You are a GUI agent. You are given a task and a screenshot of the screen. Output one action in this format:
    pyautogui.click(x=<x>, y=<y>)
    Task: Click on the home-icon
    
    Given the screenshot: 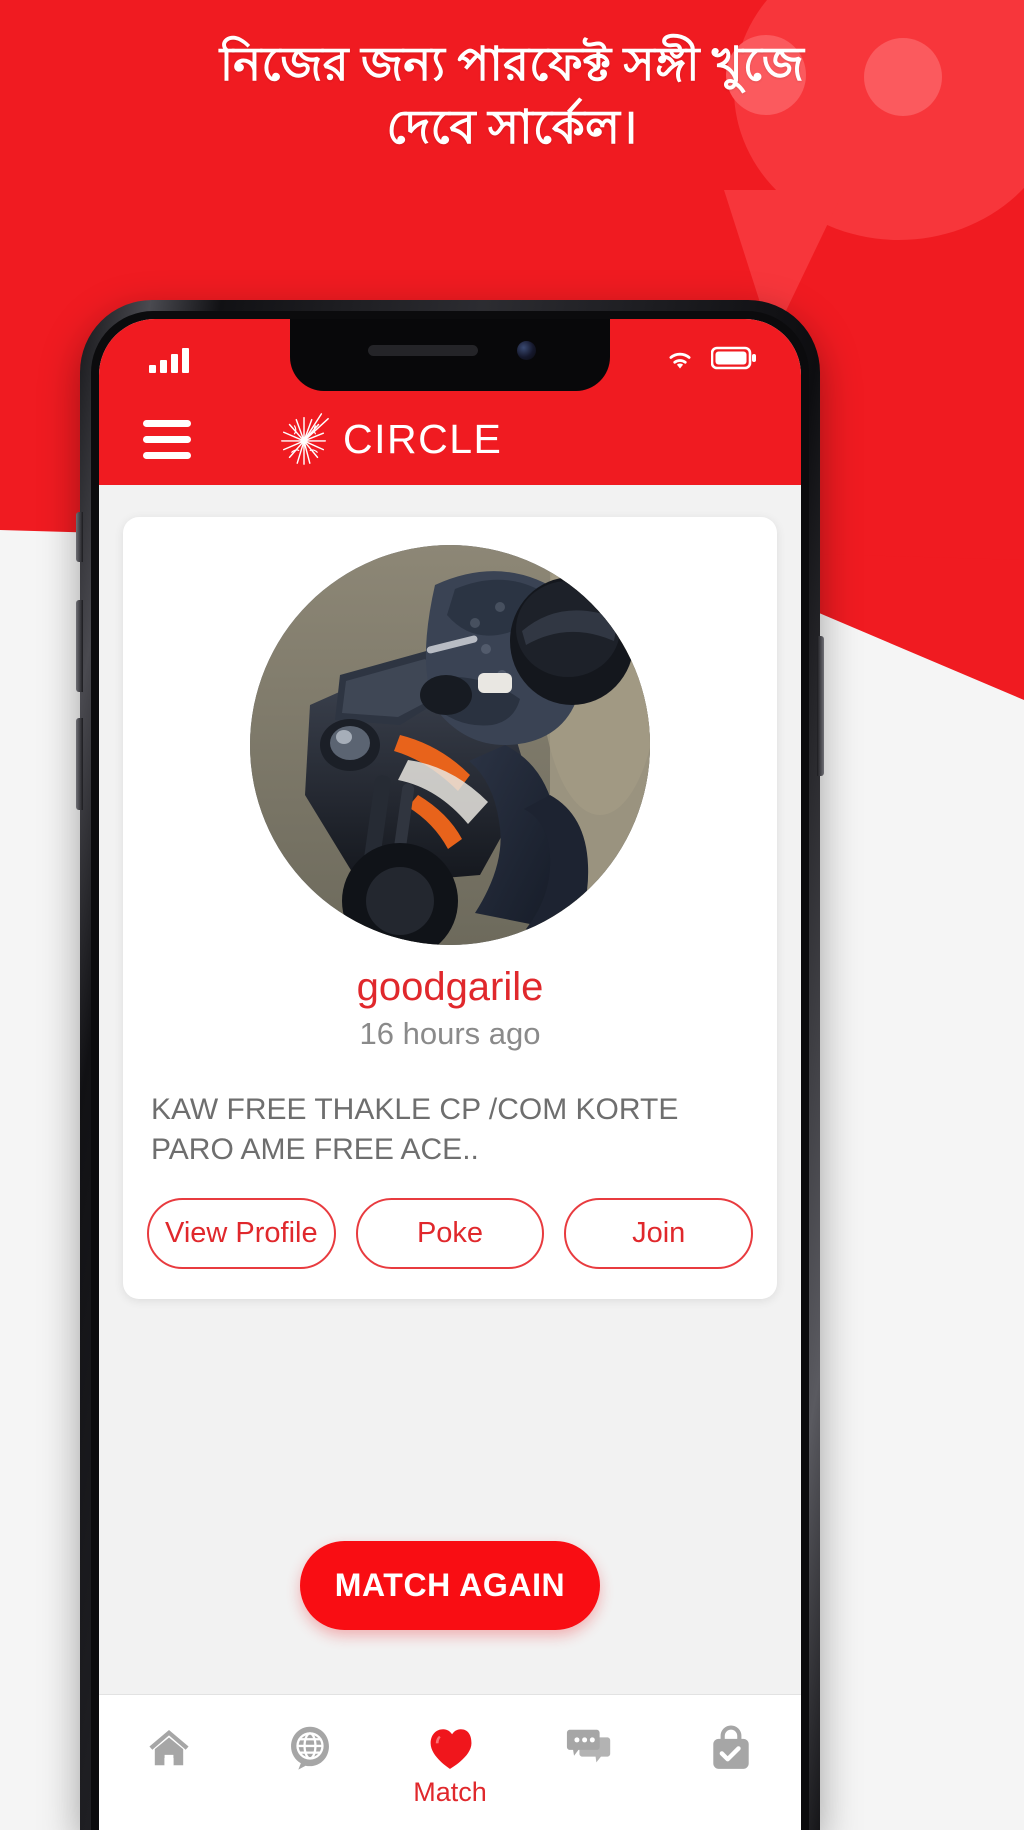 What is the action you would take?
    pyautogui.click(x=169, y=1748)
    